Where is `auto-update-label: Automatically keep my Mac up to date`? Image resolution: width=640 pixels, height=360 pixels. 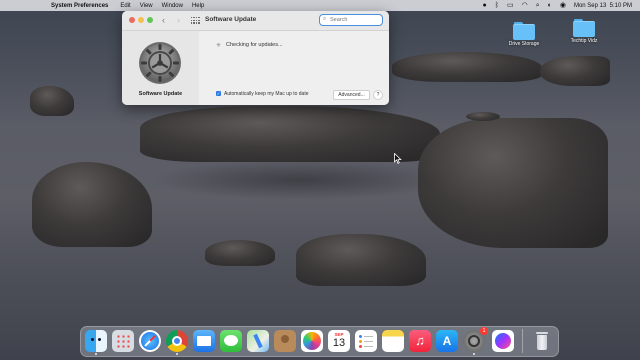 auto-update-label: Automatically keep my Mac up to date is located at coordinates (266, 94).